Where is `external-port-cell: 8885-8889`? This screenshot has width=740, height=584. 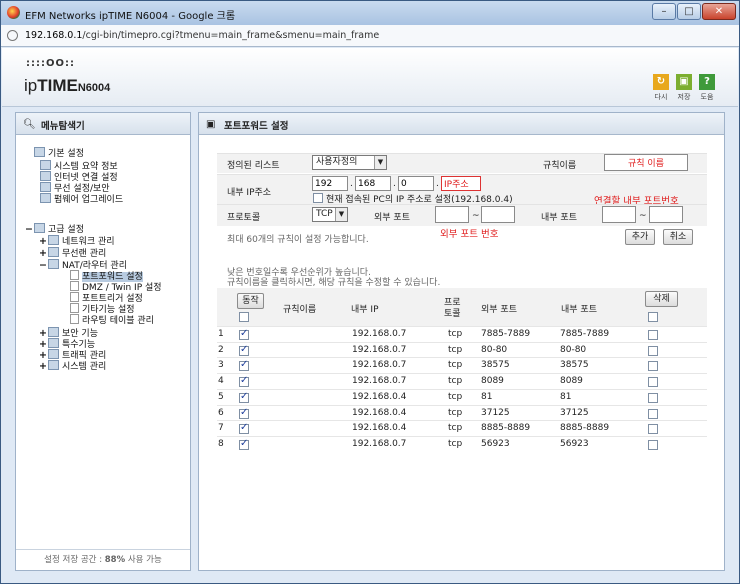
external-port-cell: 8885-8889 is located at coordinates (506, 428).